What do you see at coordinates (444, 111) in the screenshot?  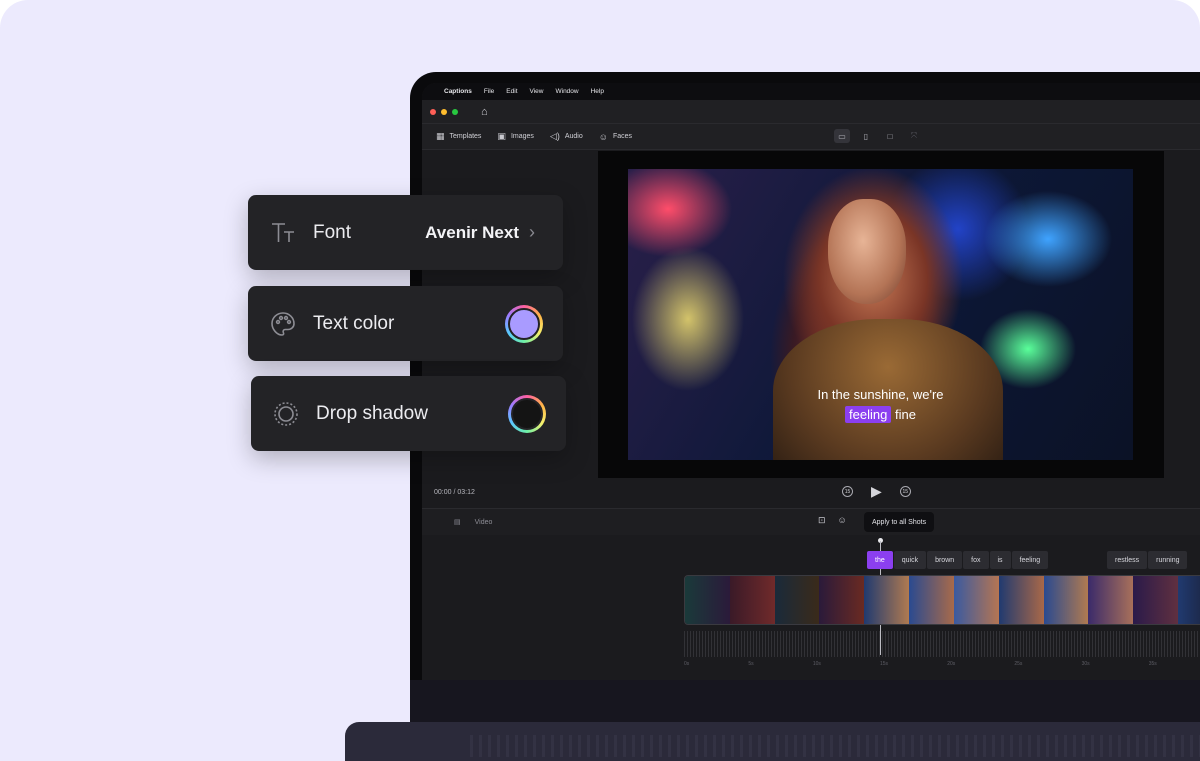 I see `minimize-window-button` at bounding box center [444, 111].